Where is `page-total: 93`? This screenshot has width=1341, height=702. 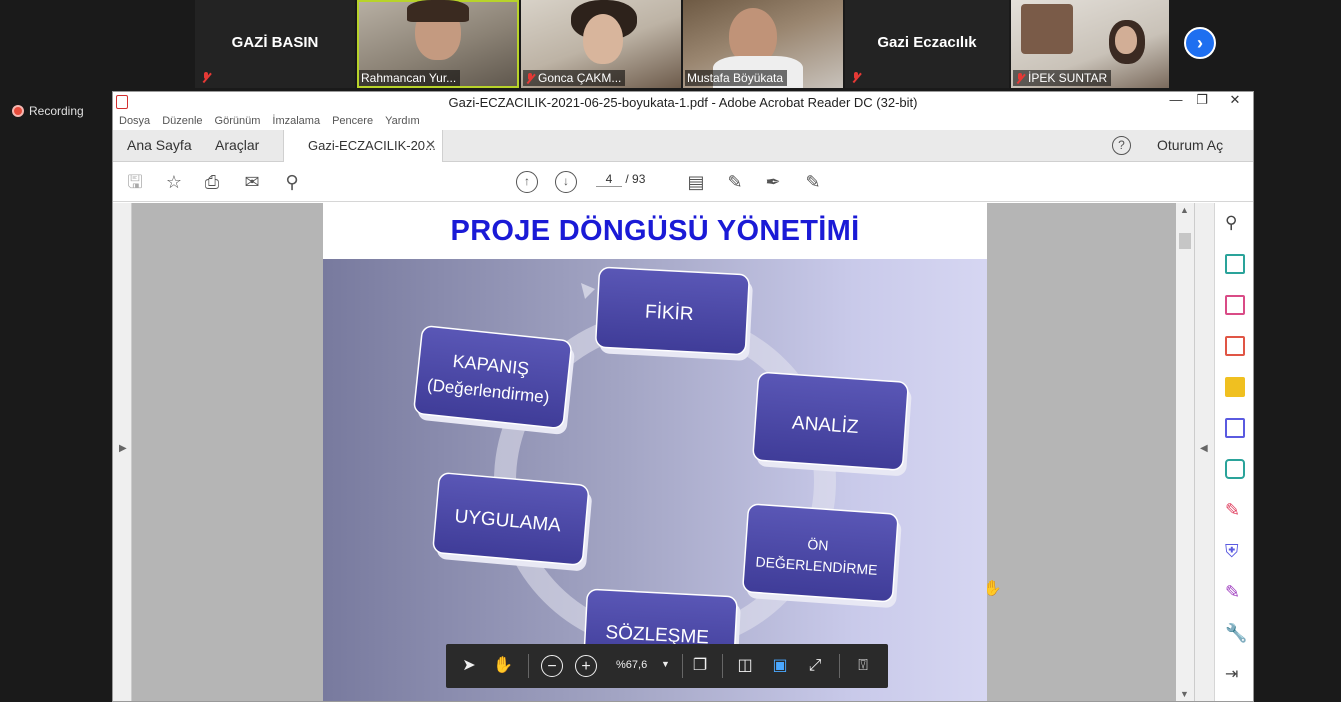 page-total: 93 is located at coordinates (639, 179).